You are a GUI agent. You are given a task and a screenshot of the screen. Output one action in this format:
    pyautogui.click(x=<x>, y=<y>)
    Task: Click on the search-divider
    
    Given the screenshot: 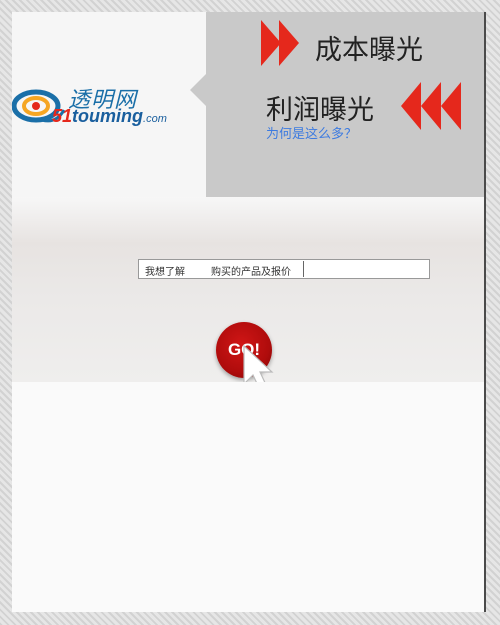 What is the action you would take?
    pyautogui.click(x=303, y=269)
    